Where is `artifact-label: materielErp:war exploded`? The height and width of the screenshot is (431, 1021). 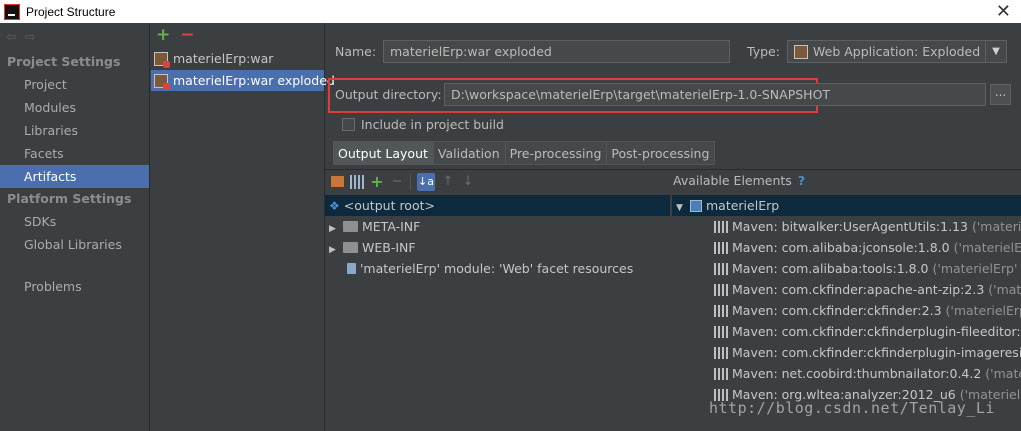 artifact-label: materielErp:war exploded is located at coordinates (254, 80).